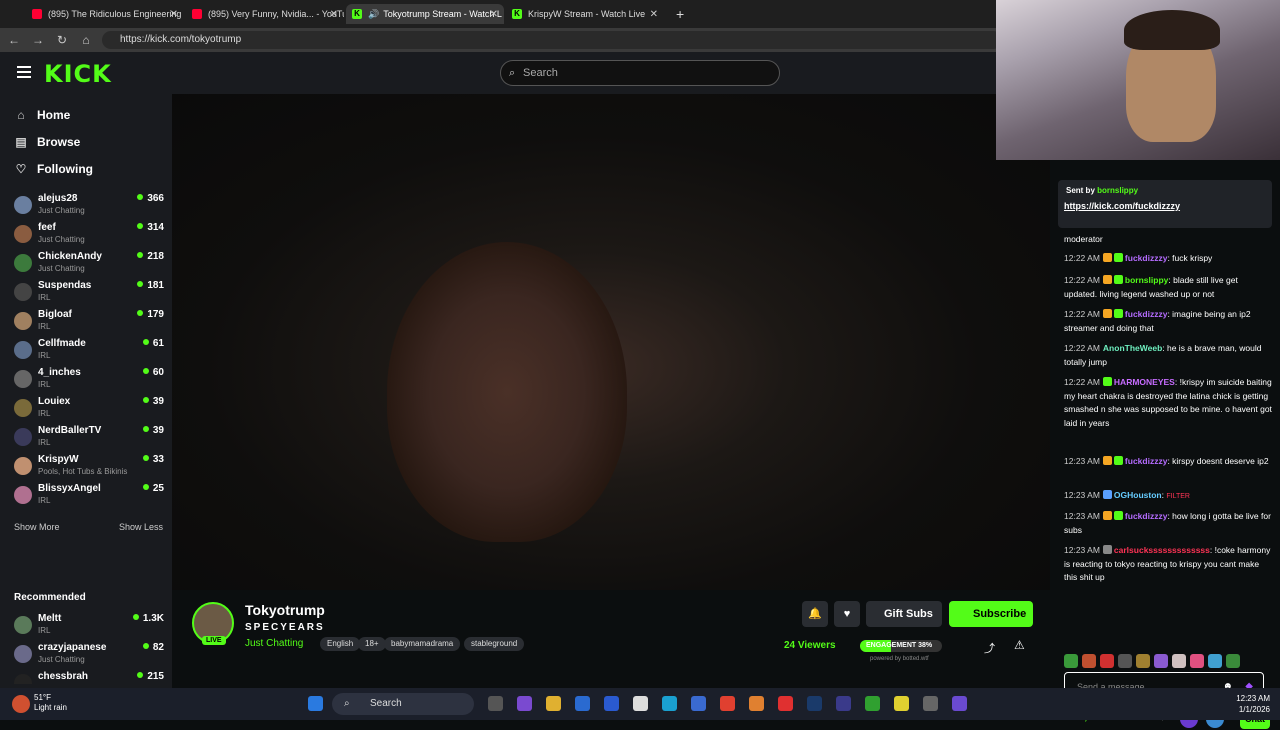 Image resolution: width=1280 pixels, height=730 pixels. Describe the element at coordinates (89, 496) in the screenshot. I see `followed-channel: BlissyxAngel IRL 25` at that location.